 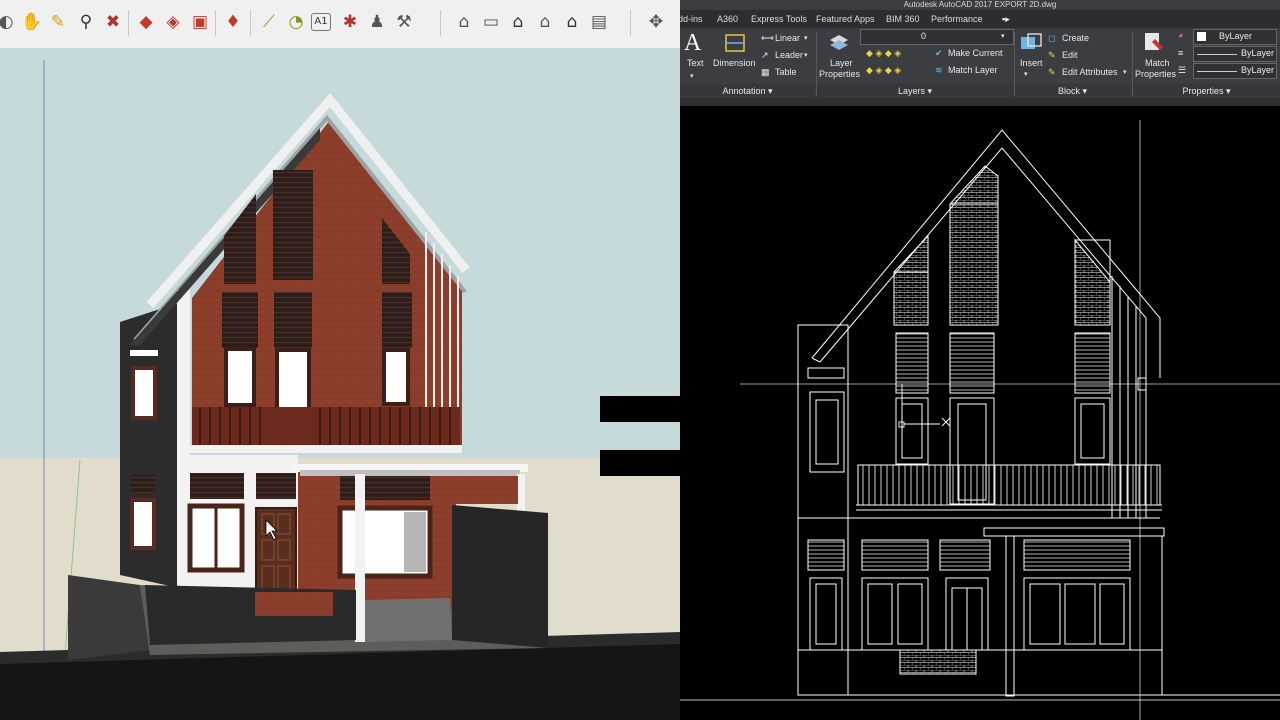 I want to click on linetype-value: ByLayer, so click(x=1258, y=70).